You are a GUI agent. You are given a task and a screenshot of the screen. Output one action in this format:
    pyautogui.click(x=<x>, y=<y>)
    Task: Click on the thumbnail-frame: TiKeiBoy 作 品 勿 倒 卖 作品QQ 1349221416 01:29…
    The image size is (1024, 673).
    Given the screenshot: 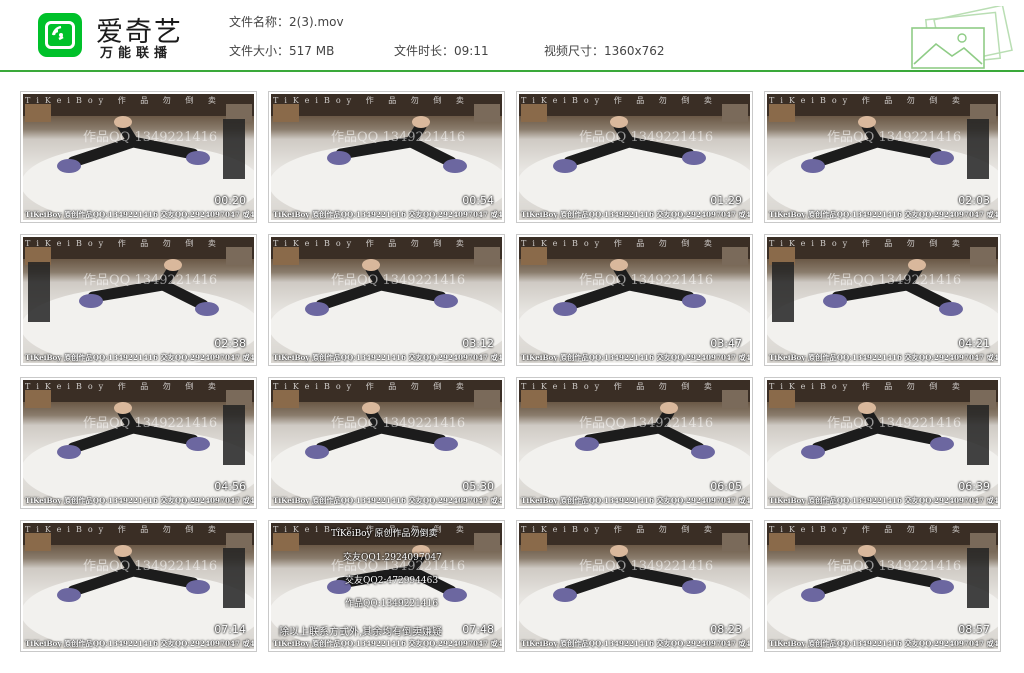 What is the action you would take?
    pyautogui.click(x=634, y=157)
    